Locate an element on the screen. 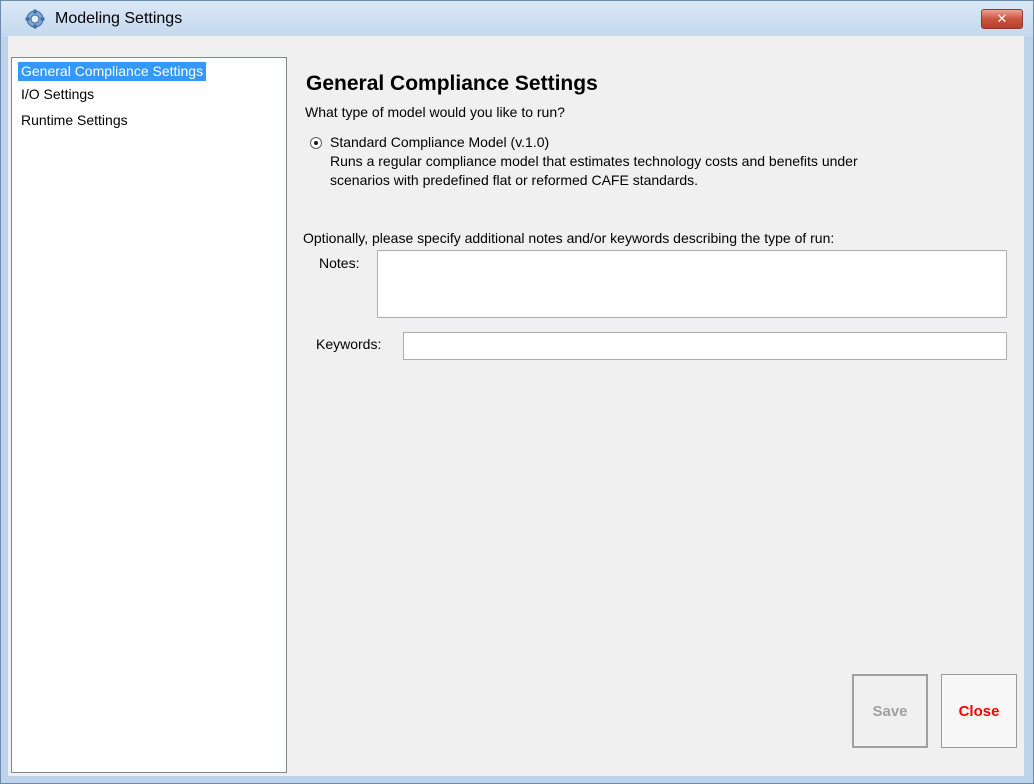 This screenshot has height=784, width=1034. save-button: Save is located at coordinates (890, 711).